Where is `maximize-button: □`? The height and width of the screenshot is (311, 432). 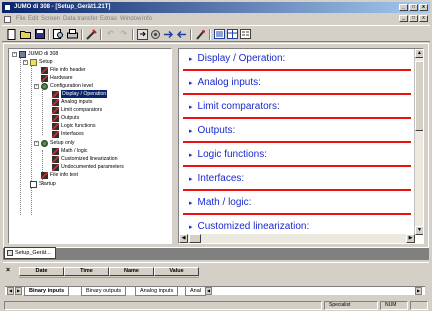
maximize-button: □ is located at coordinates (413, 7).